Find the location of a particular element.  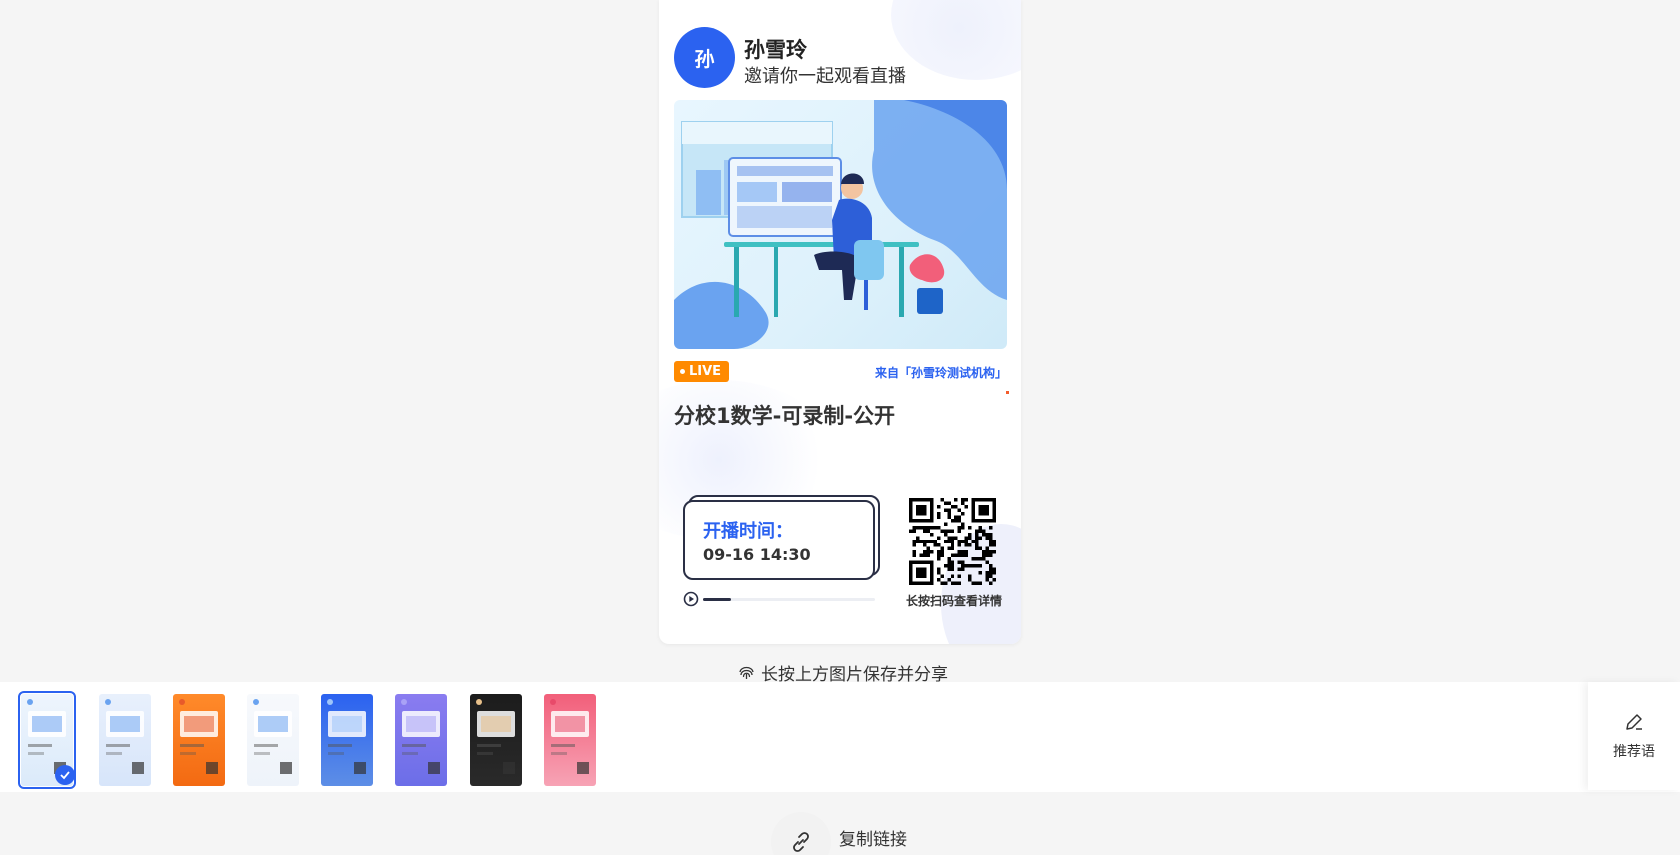

live-badge: LIVE is located at coordinates (702, 371).